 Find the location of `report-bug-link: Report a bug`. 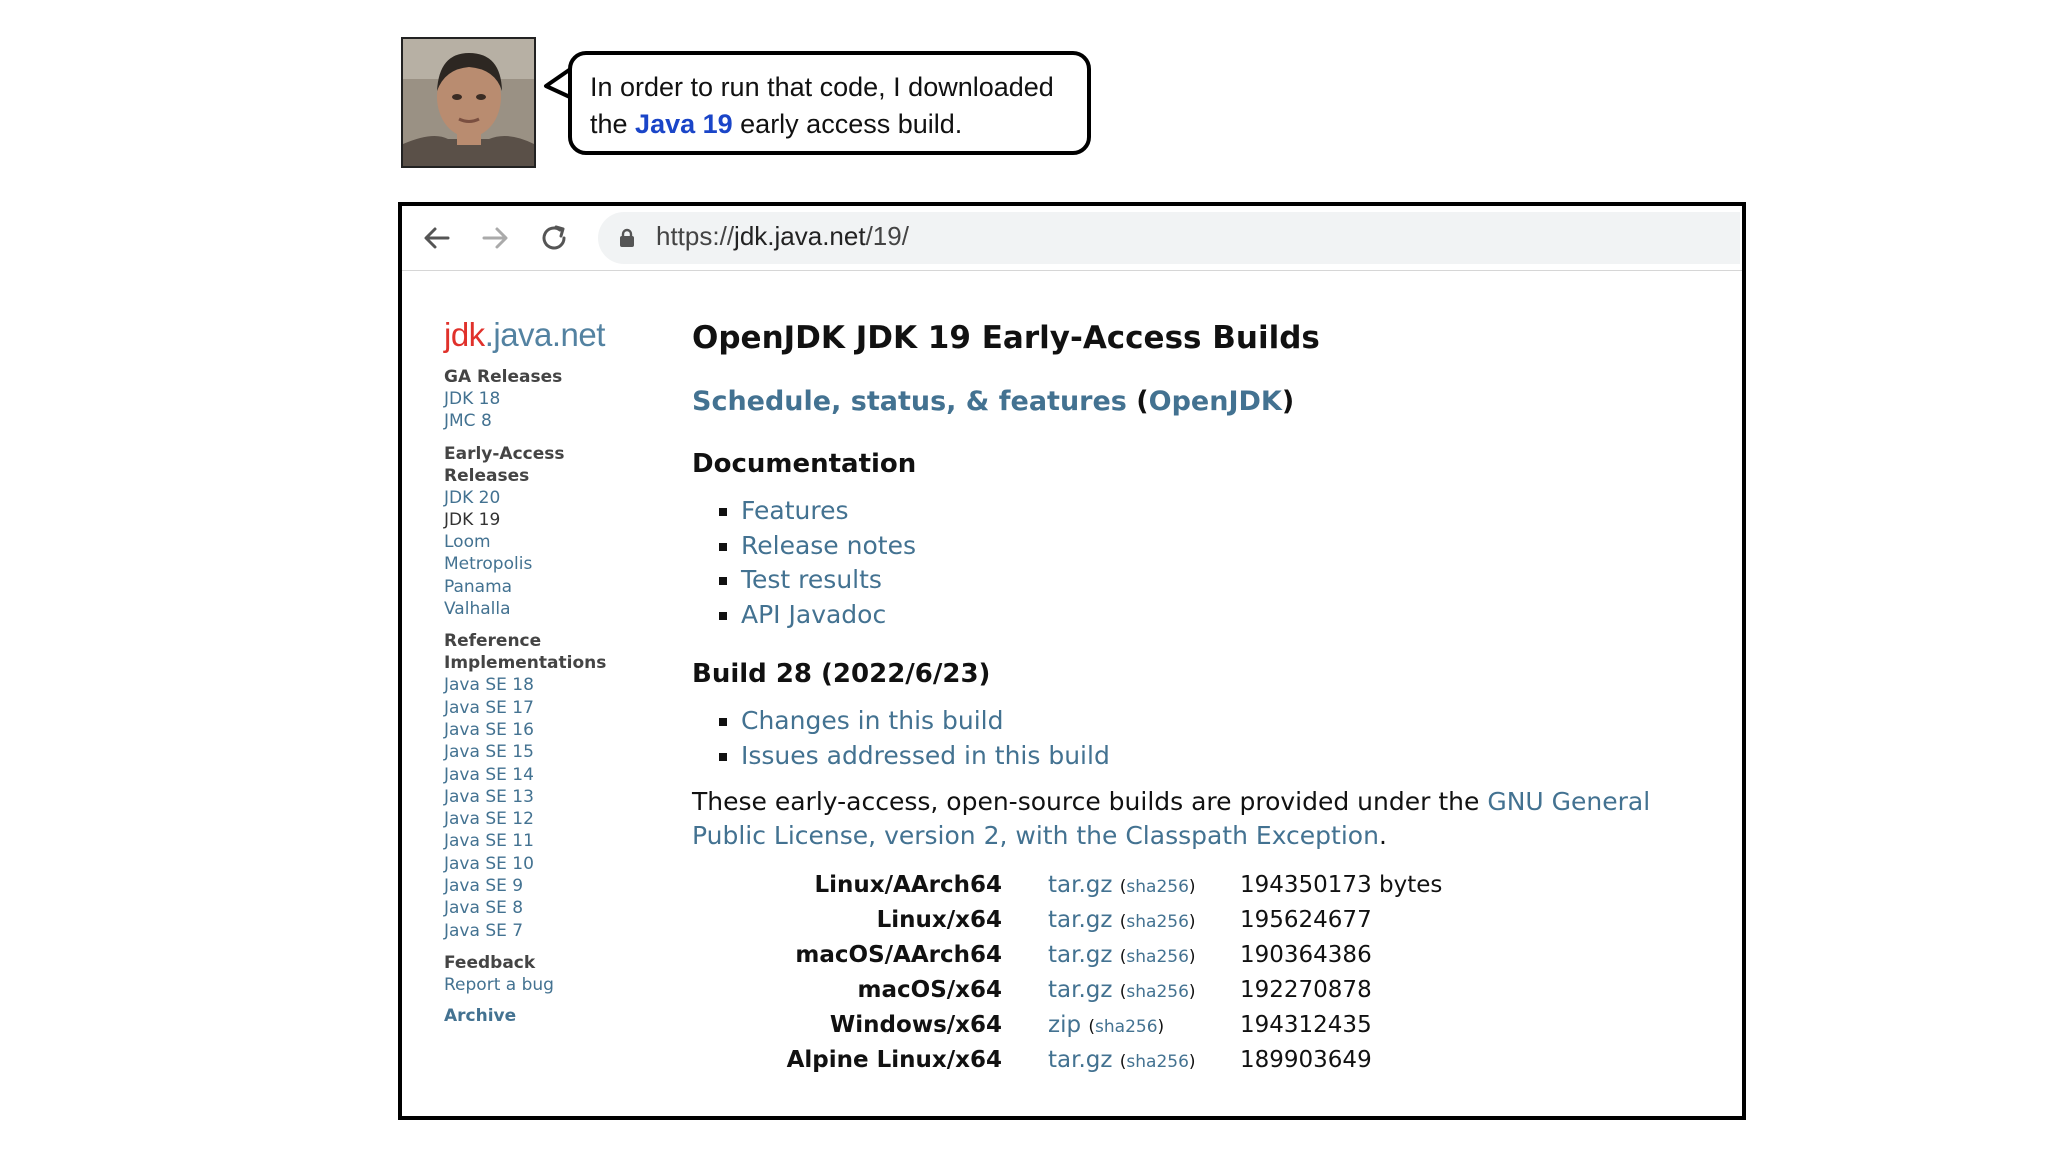

report-bug-link: Report a bug is located at coordinates (544, 985).